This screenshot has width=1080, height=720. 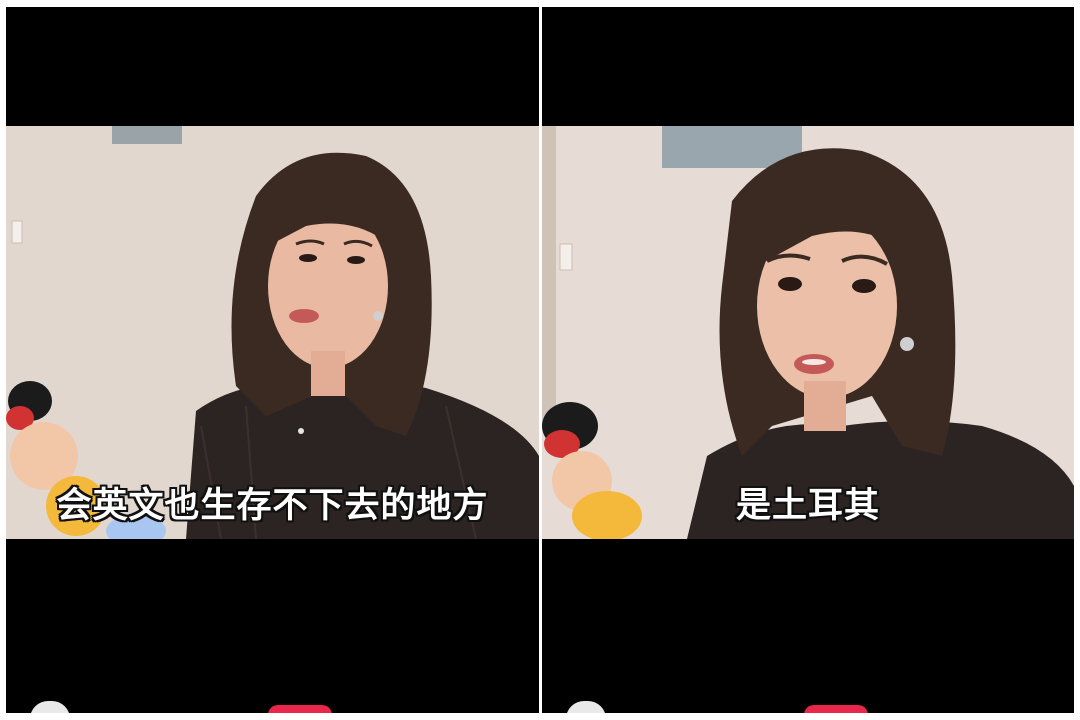 What do you see at coordinates (147, 135) in the screenshot?
I see `wall-picture` at bounding box center [147, 135].